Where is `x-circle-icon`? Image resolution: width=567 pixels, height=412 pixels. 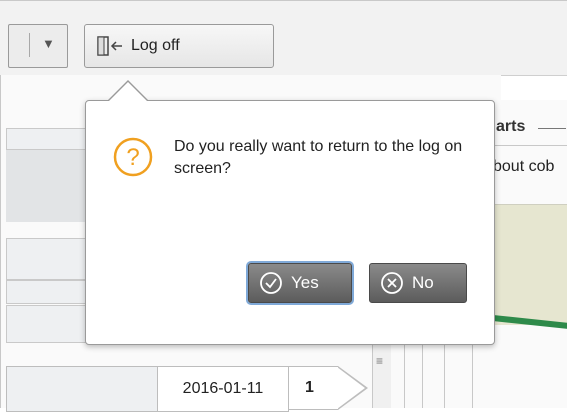
x-circle-icon is located at coordinates (392, 283).